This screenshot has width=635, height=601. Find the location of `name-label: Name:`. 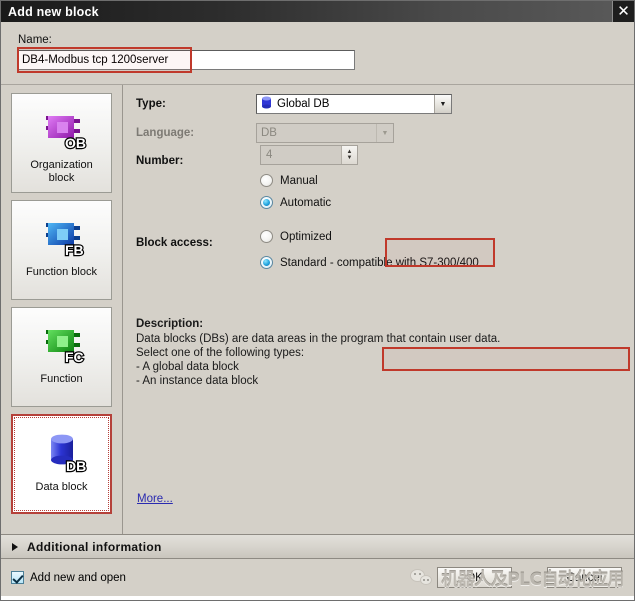

name-label: Name: is located at coordinates (35, 40).